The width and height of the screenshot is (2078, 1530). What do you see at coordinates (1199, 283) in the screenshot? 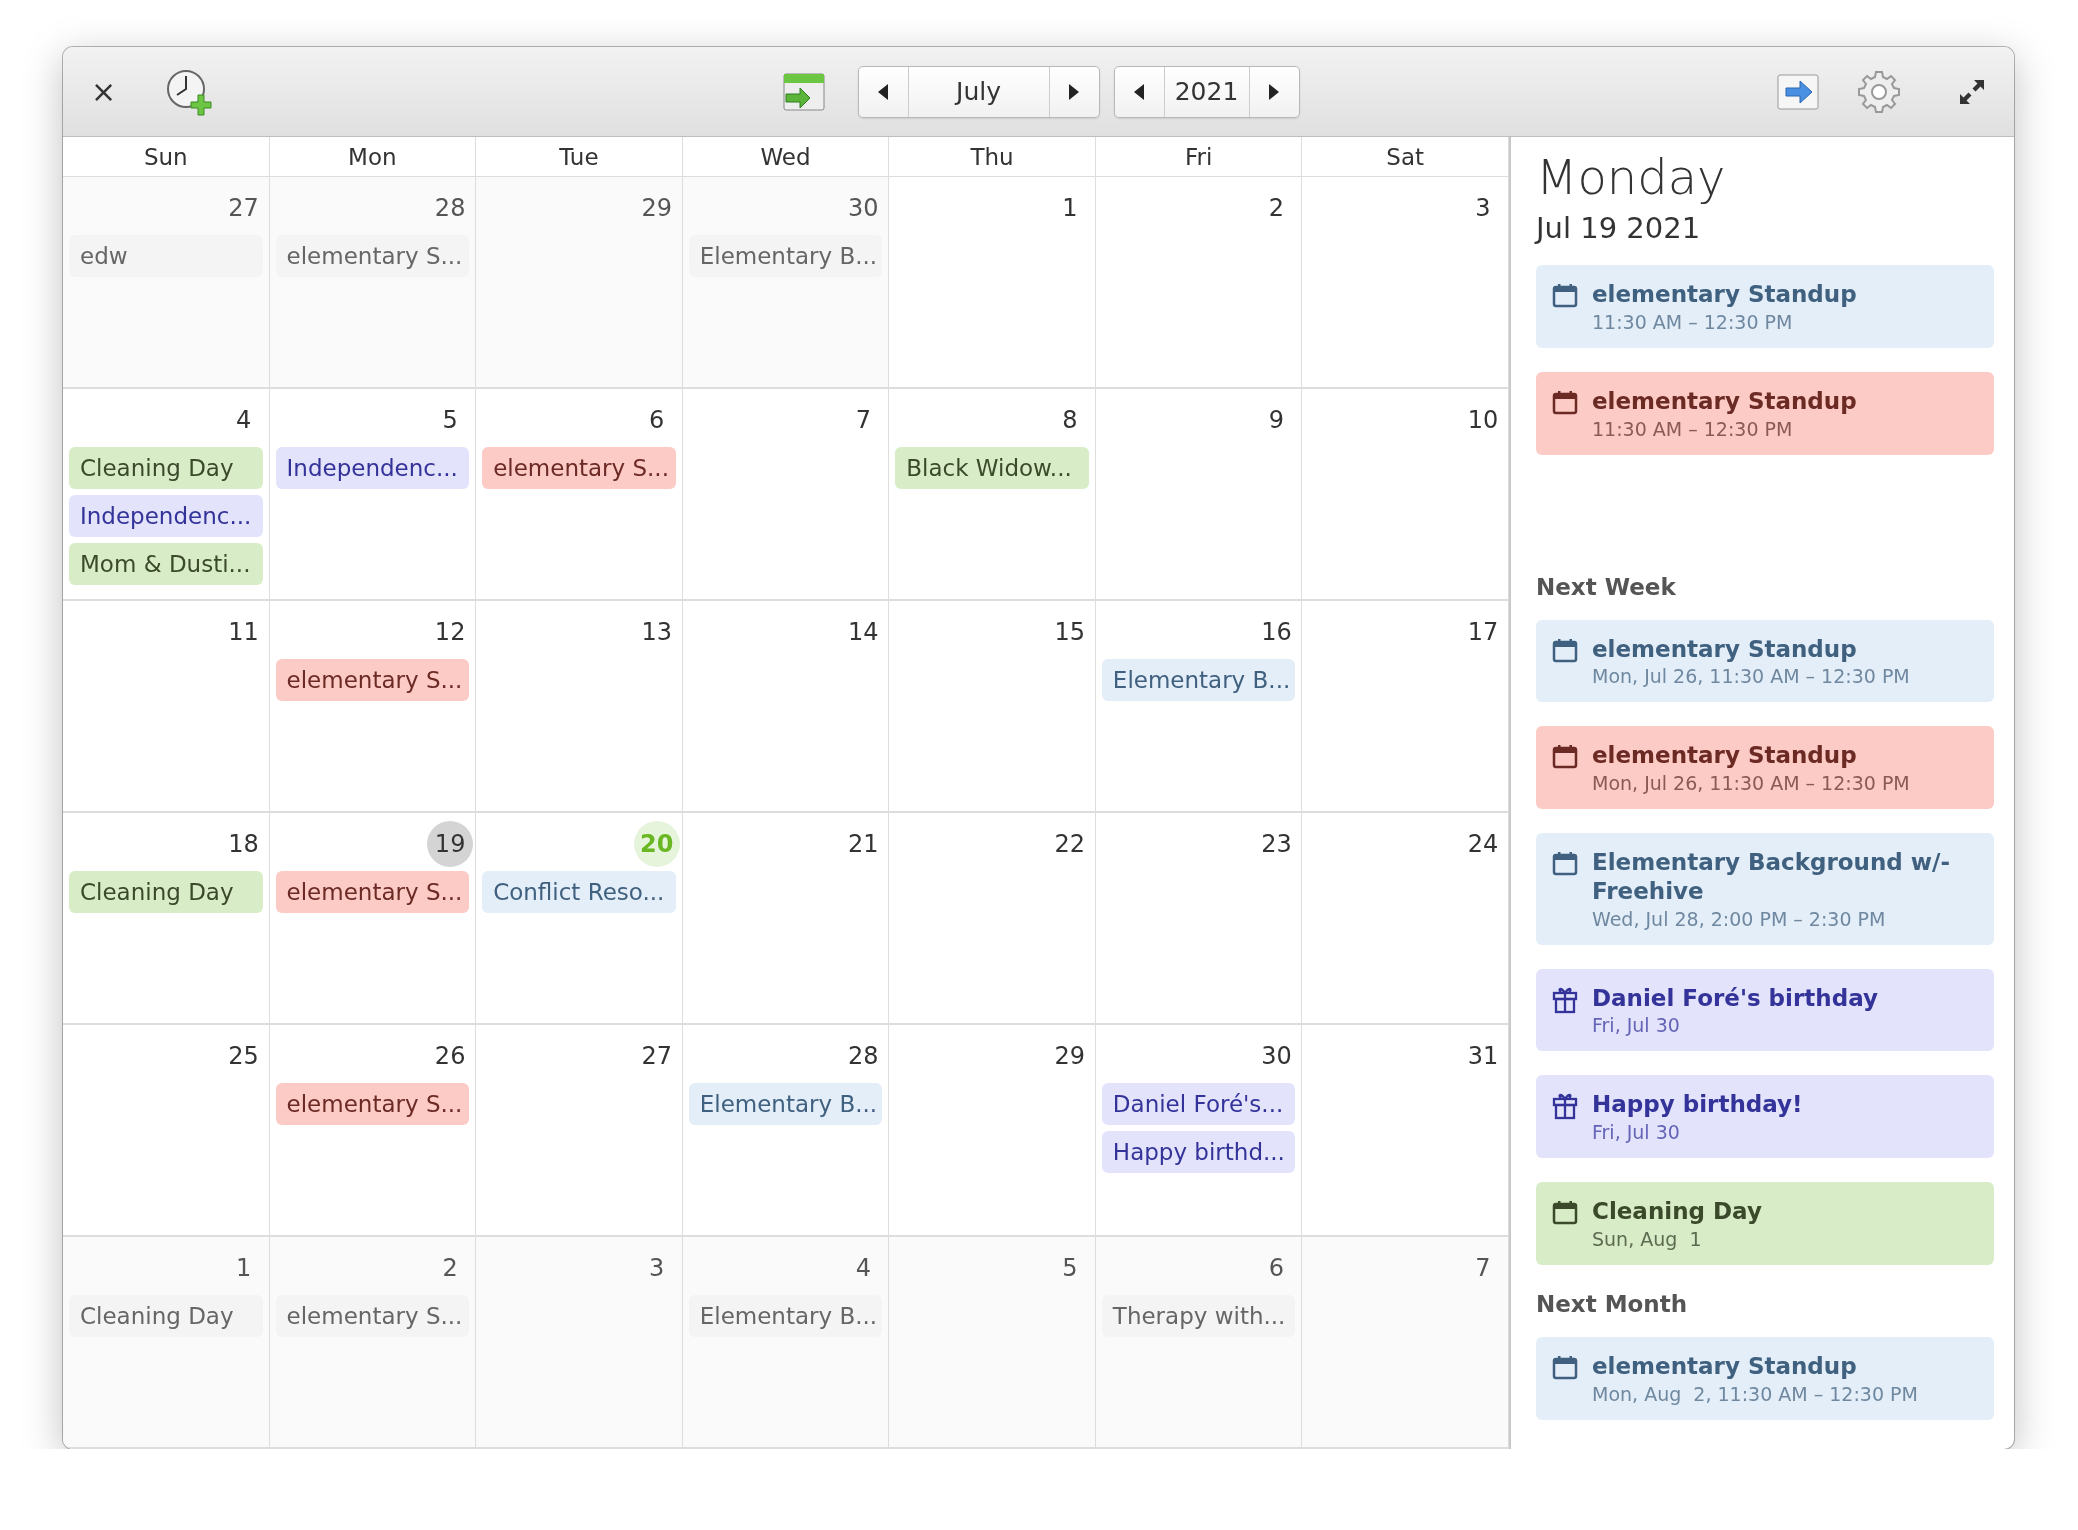
I see `day-cell: 2` at bounding box center [1199, 283].